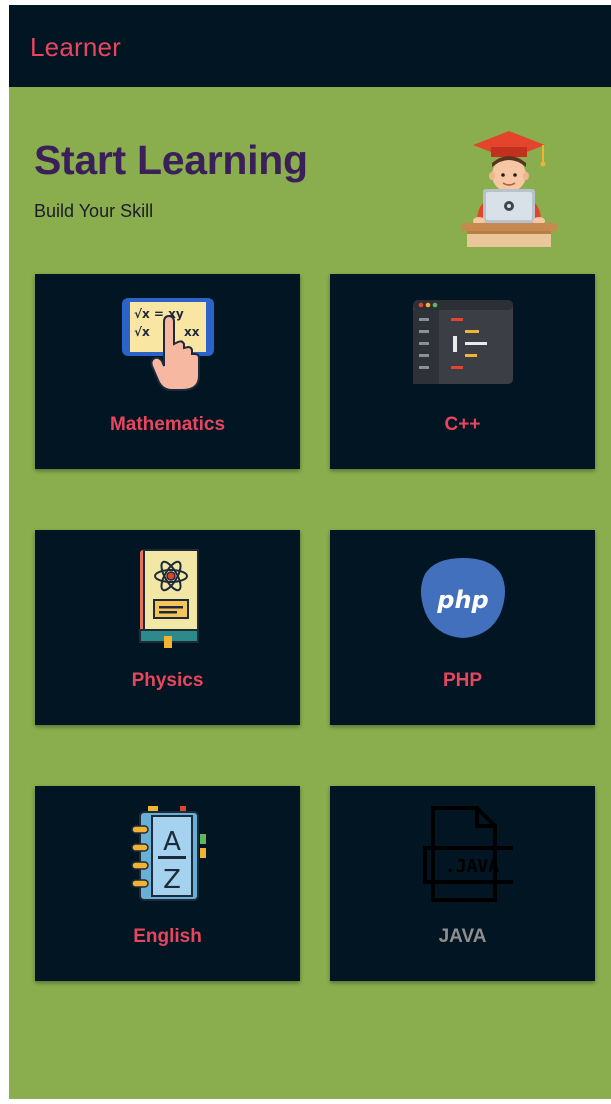 The image size is (611, 1104). I want to click on math-tablet-icon: √x = xy √x xx, so click(167, 344).